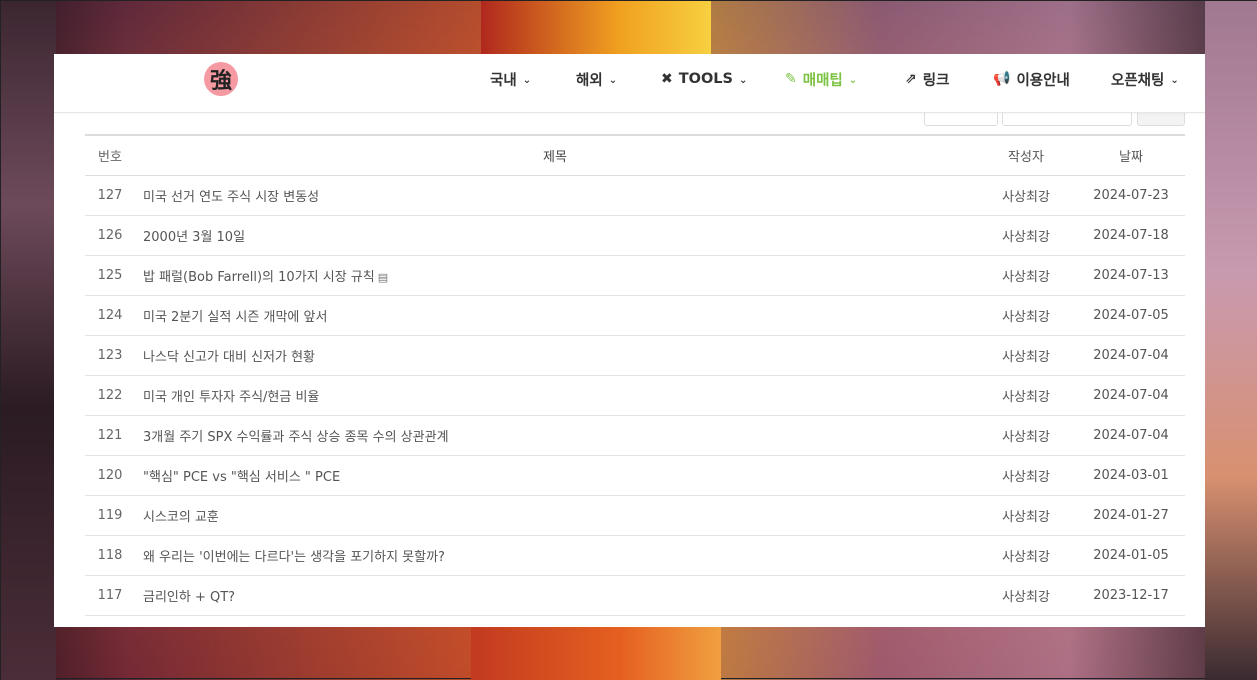  I want to click on post-title-link: 미국 개인 투자자 주식/현금 비율, so click(555, 395).